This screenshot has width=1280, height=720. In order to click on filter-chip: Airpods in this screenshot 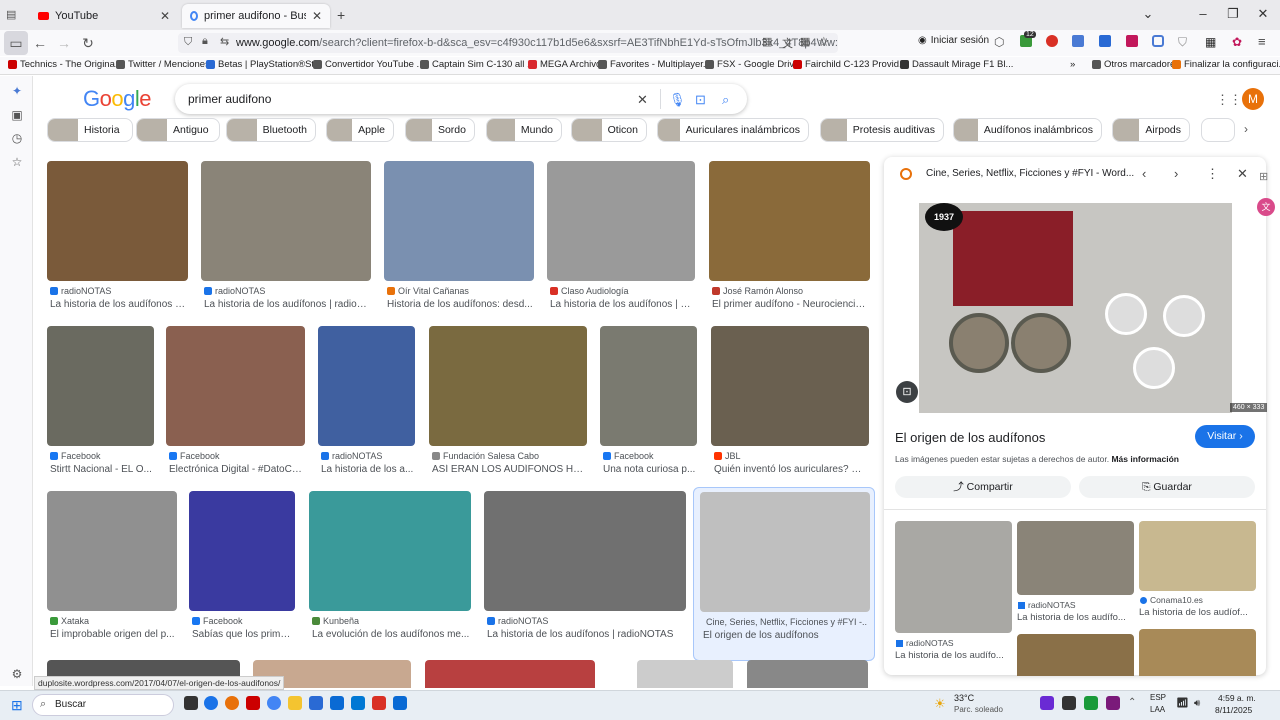, I will do `click(1151, 130)`.